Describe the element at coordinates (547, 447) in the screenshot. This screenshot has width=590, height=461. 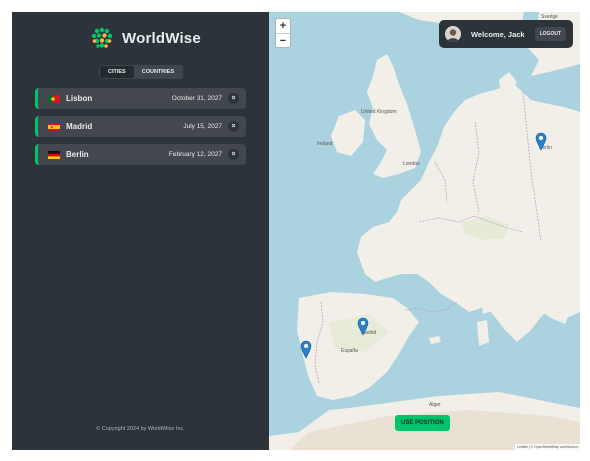
I see `map-attribution: Leaflet | © OpenStreetMap contributors` at that location.